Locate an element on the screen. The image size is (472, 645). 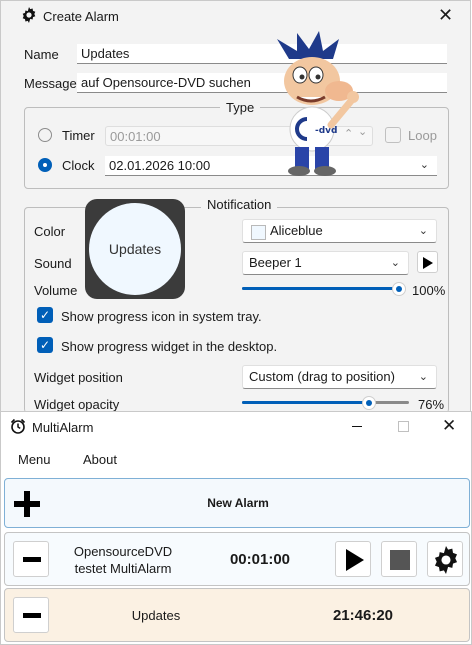
timer-label: Timer is located at coordinates (78, 135).